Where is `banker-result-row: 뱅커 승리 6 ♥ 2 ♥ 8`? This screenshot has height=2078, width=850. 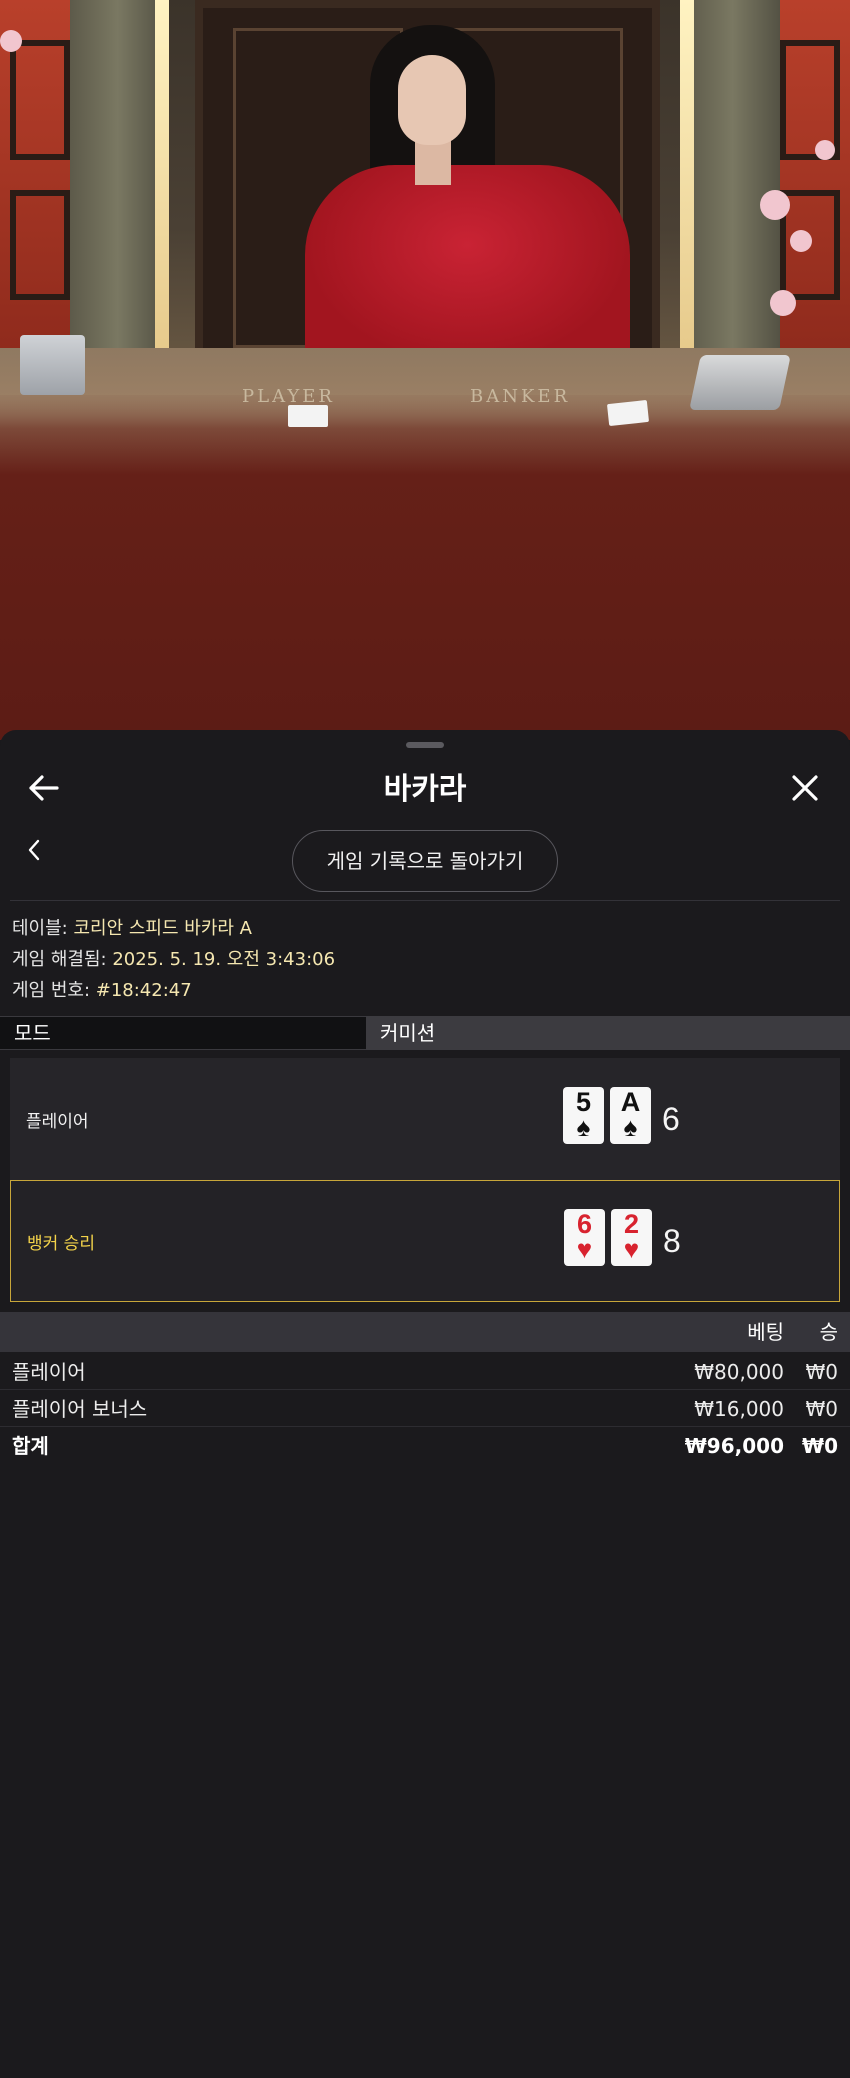 banker-result-row: 뱅커 승리 6 ♥ 2 ♥ 8 is located at coordinates (425, 1241).